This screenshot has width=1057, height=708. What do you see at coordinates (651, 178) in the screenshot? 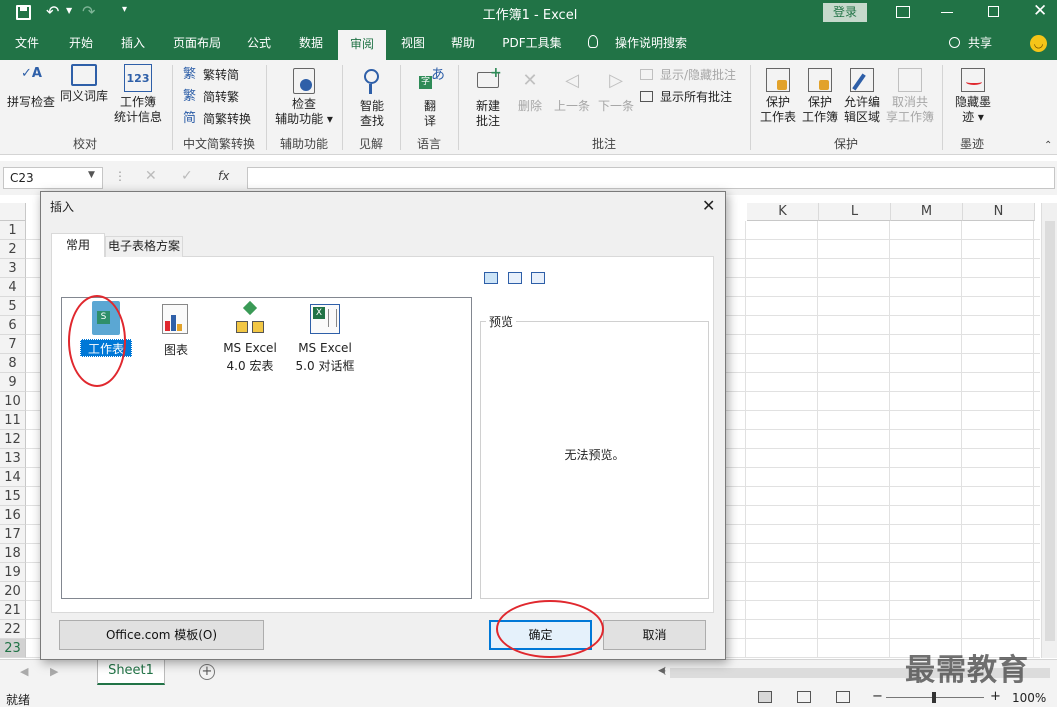
I see `formula-input` at bounding box center [651, 178].